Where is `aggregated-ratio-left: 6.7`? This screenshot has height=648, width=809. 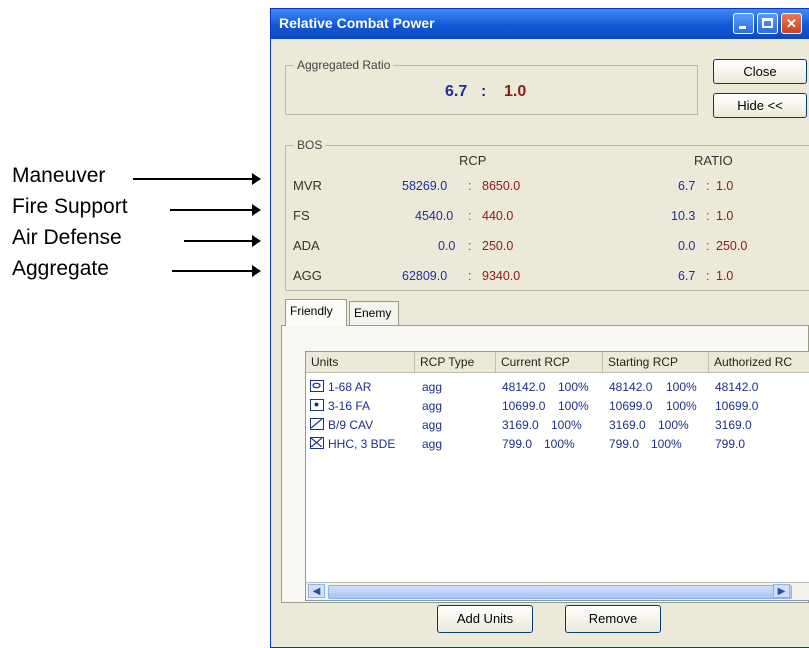
aggregated-ratio-left: 6.7 is located at coordinates (456, 91).